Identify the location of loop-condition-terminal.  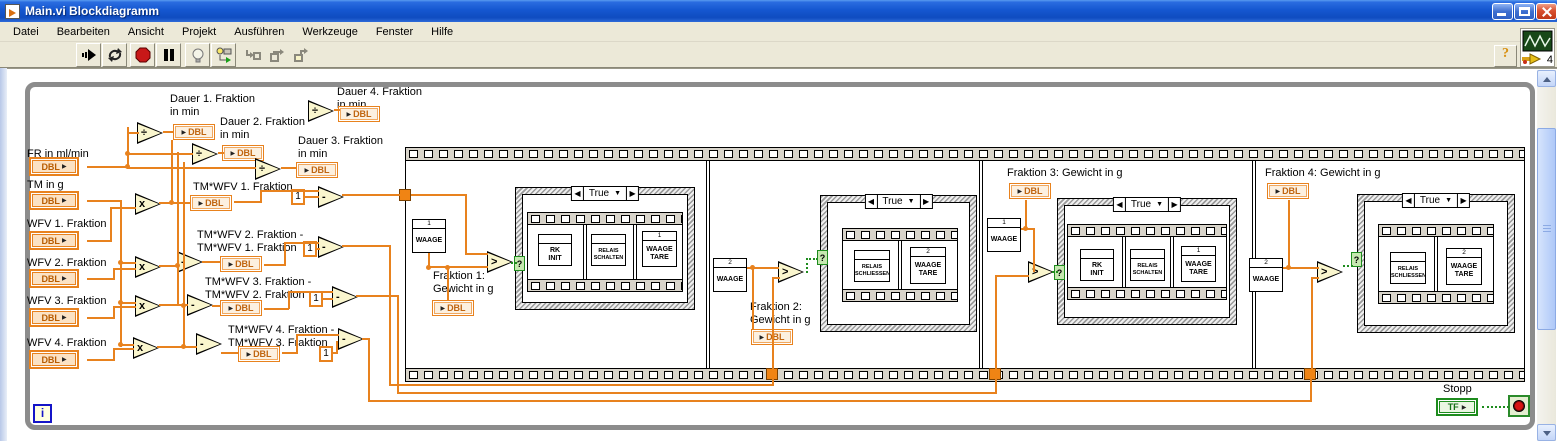
(1519, 406).